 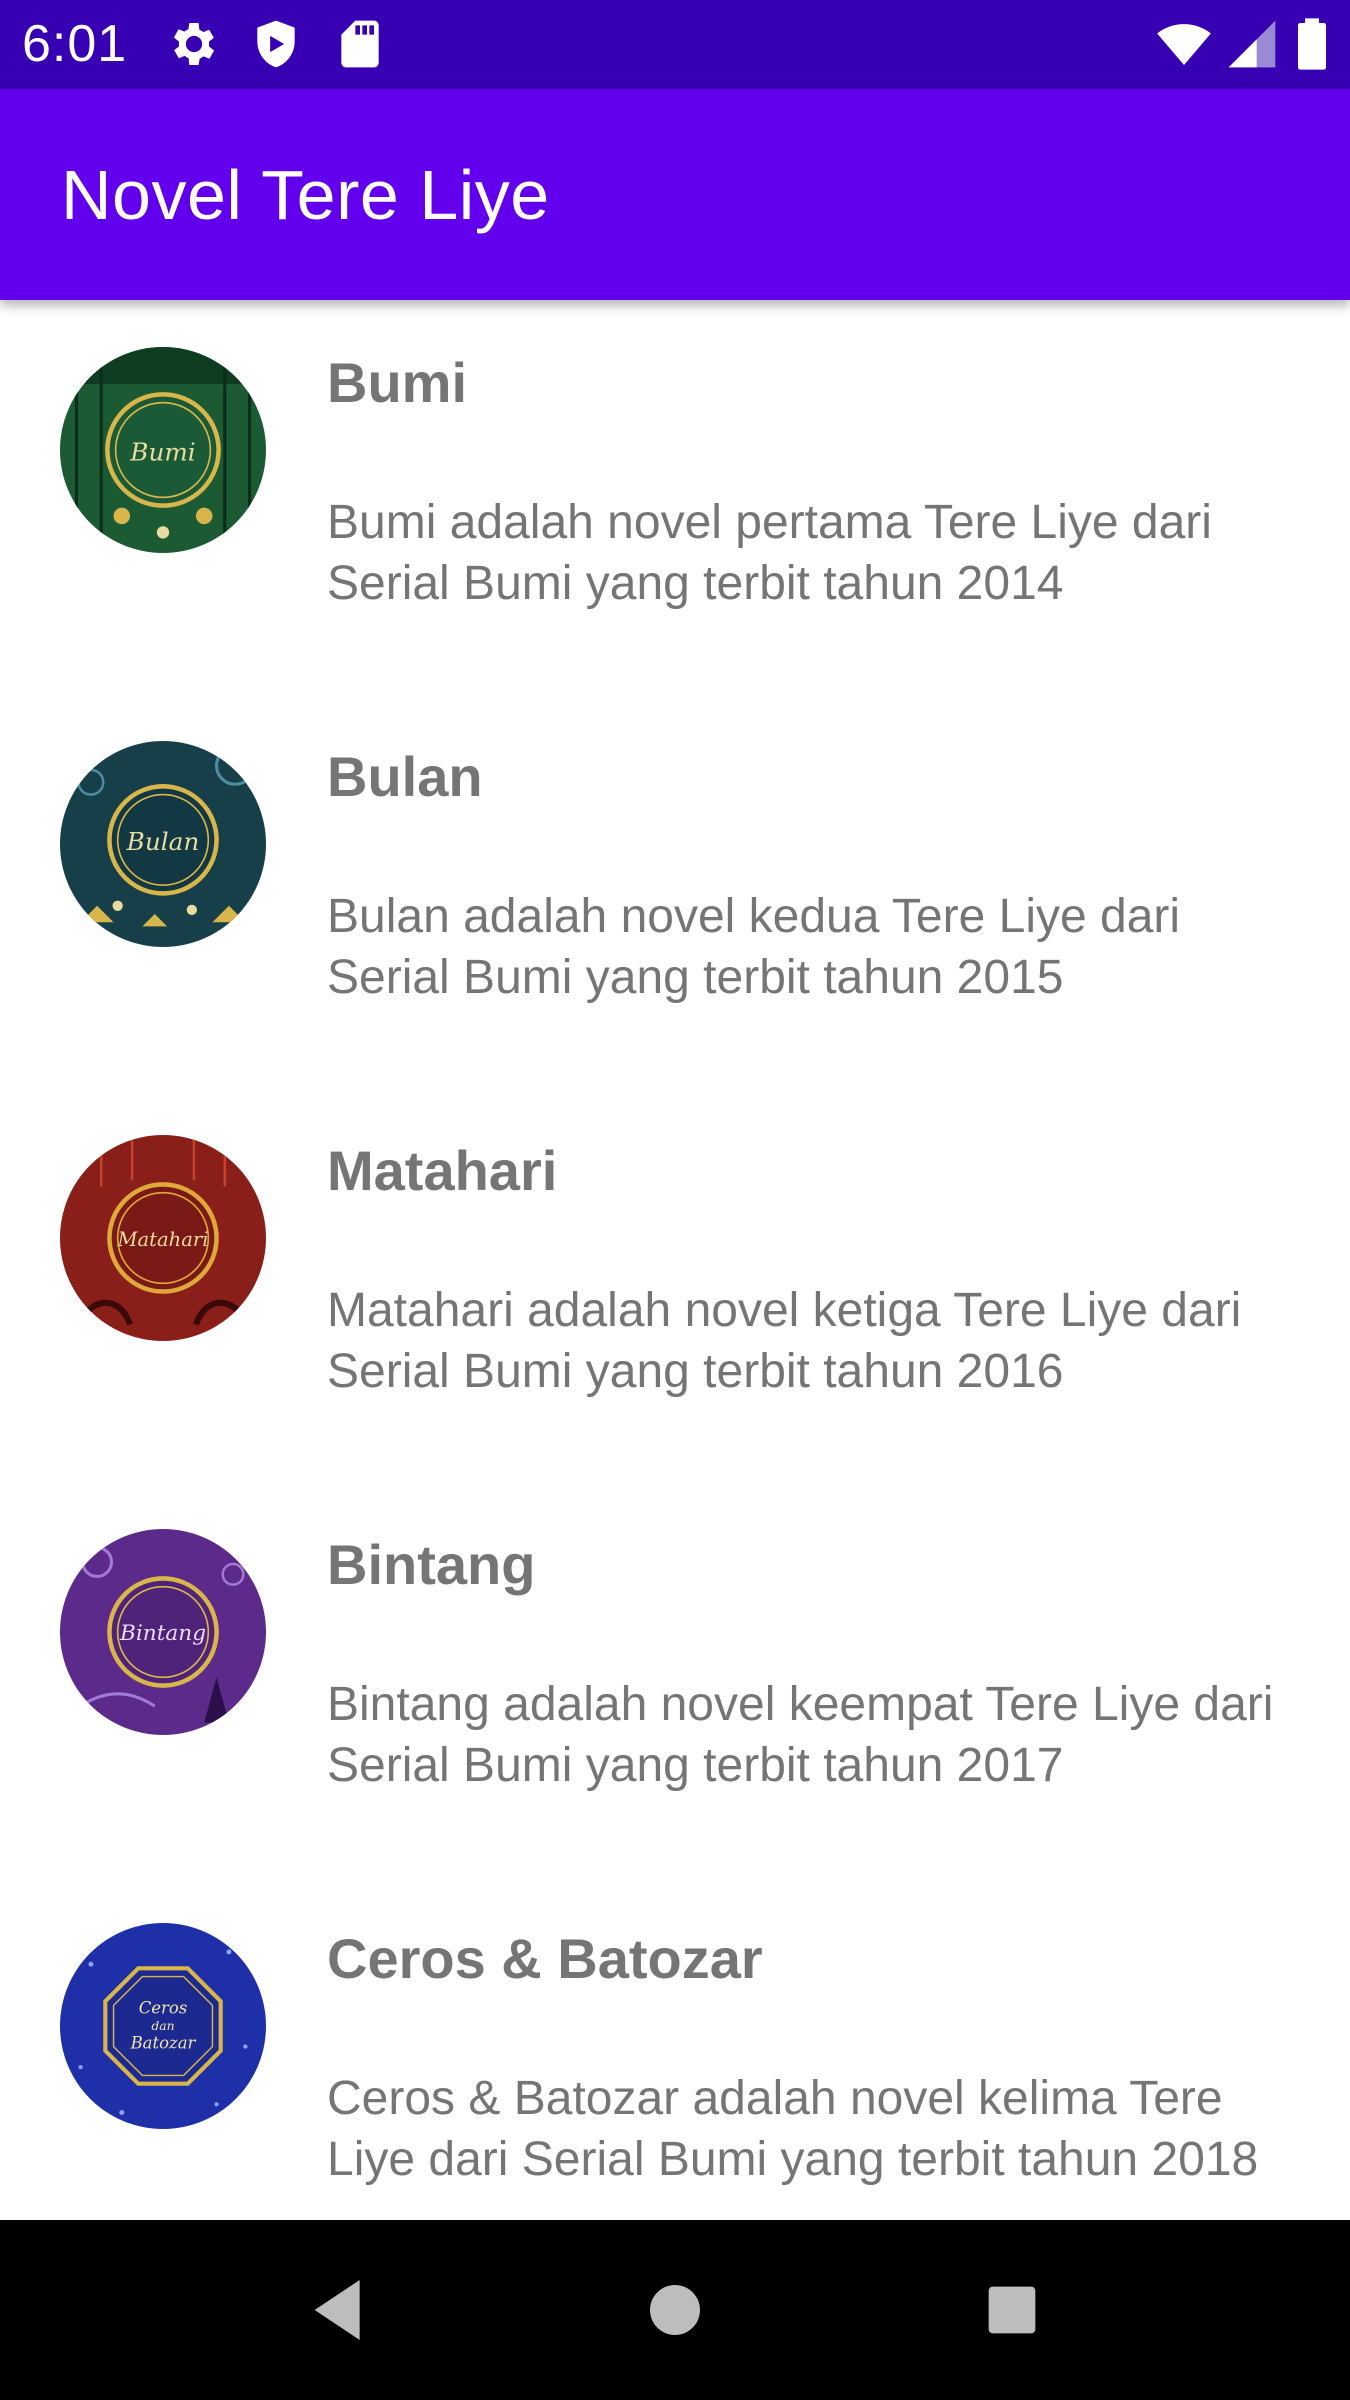 What do you see at coordinates (75, 44) in the screenshot?
I see `status-time: 6:01` at bounding box center [75, 44].